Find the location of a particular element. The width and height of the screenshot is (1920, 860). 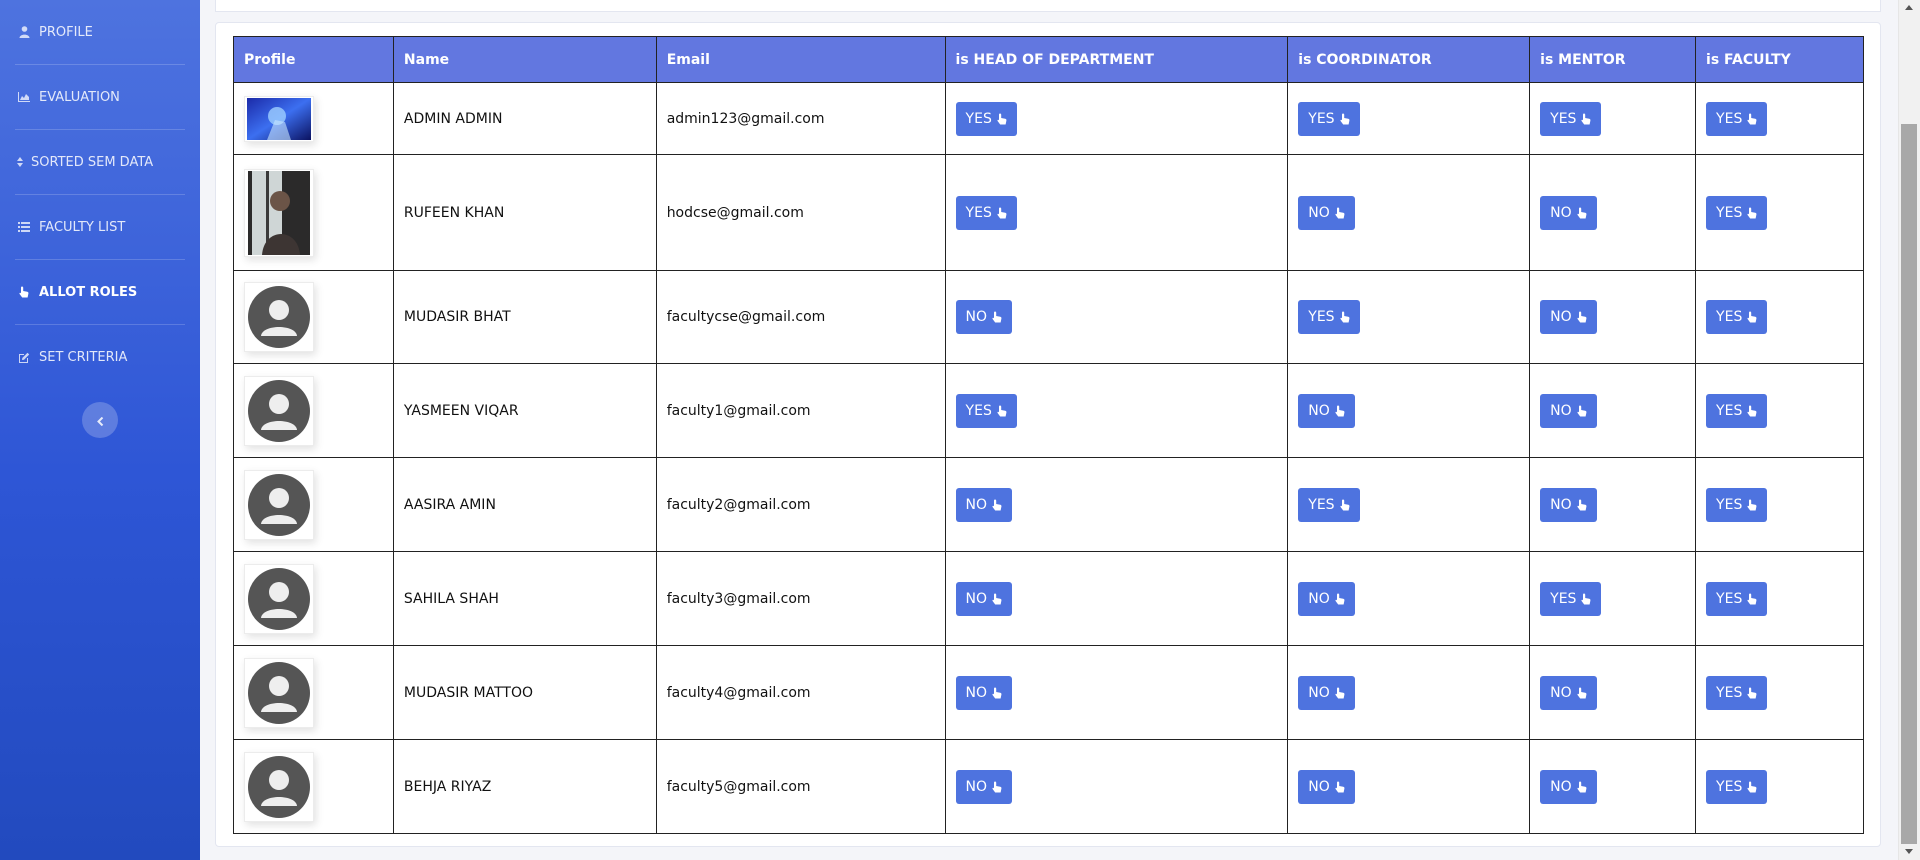

table-row: RUFEEN KHAN hodcse@gmail.com YES NO NO YES is located at coordinates (1048, 212).